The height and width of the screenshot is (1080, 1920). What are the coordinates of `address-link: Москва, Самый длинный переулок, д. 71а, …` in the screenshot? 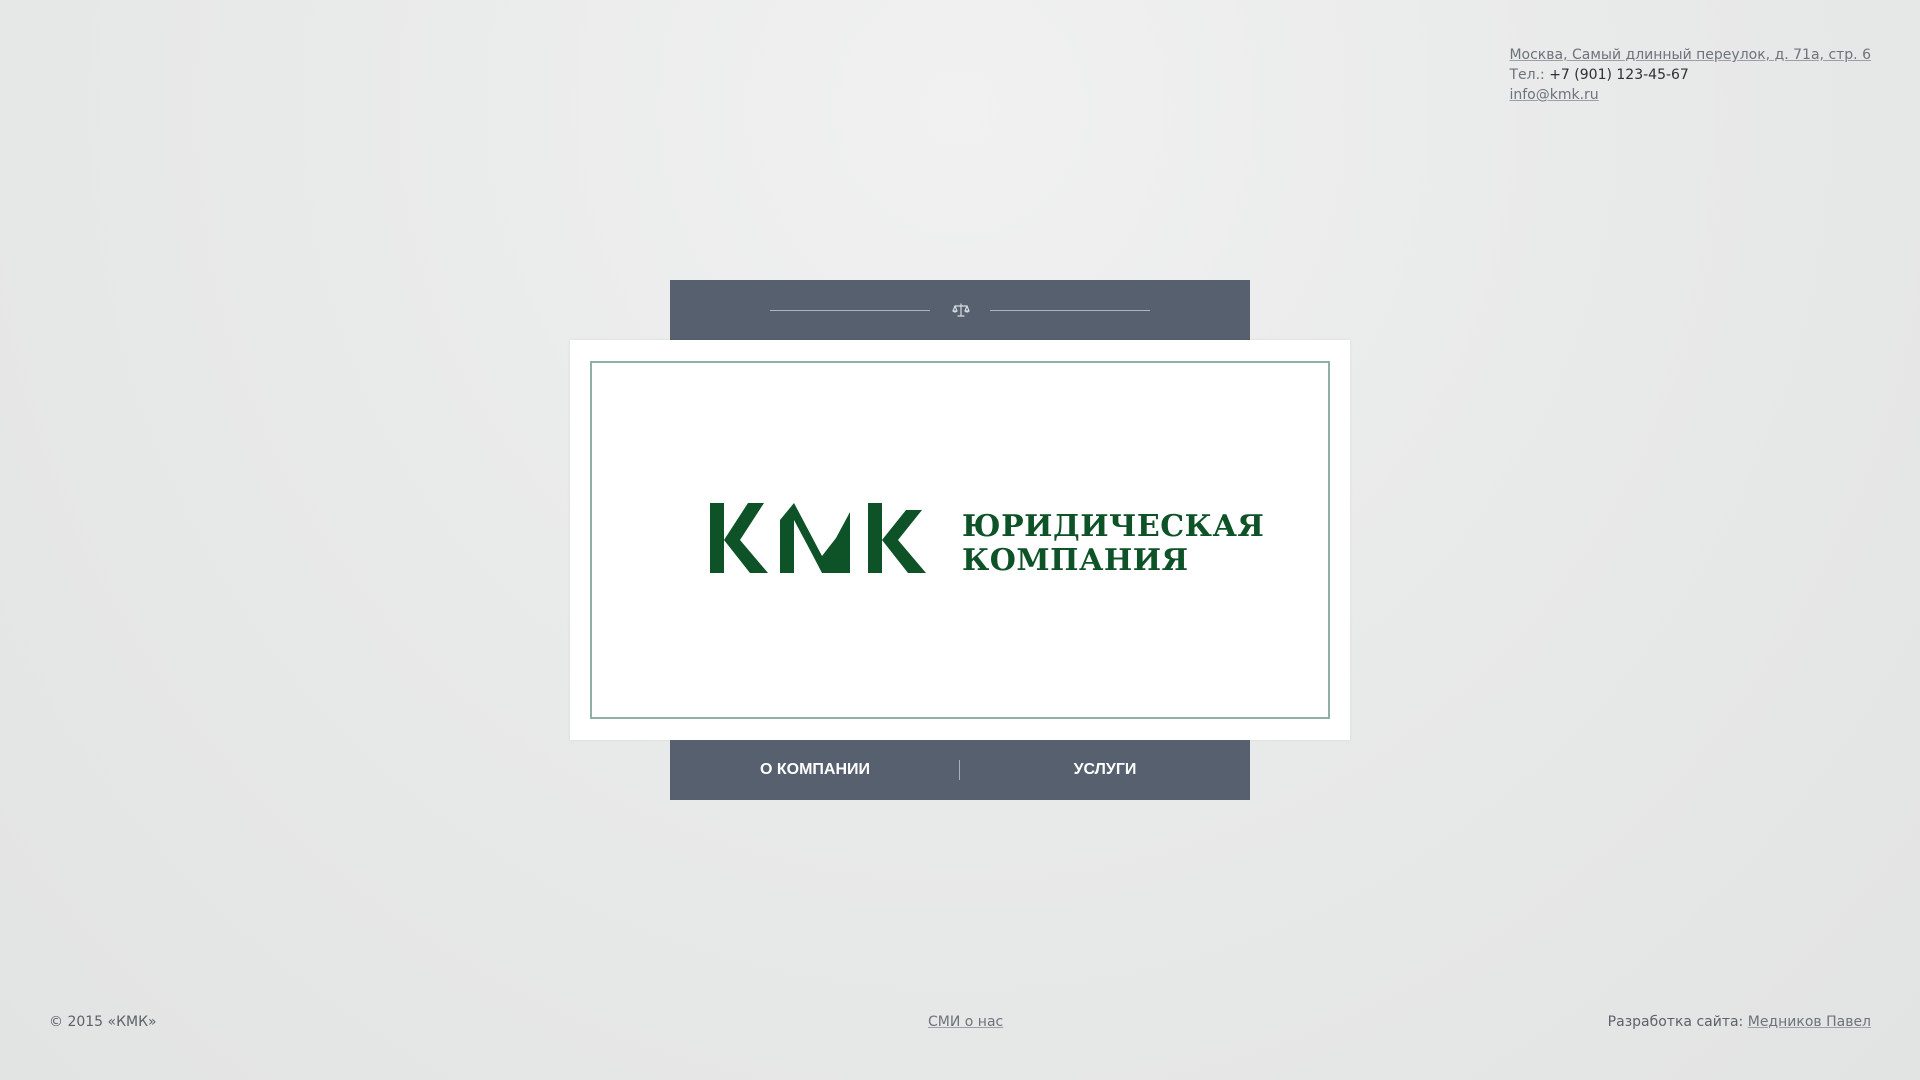 It's located at (1690, 55).